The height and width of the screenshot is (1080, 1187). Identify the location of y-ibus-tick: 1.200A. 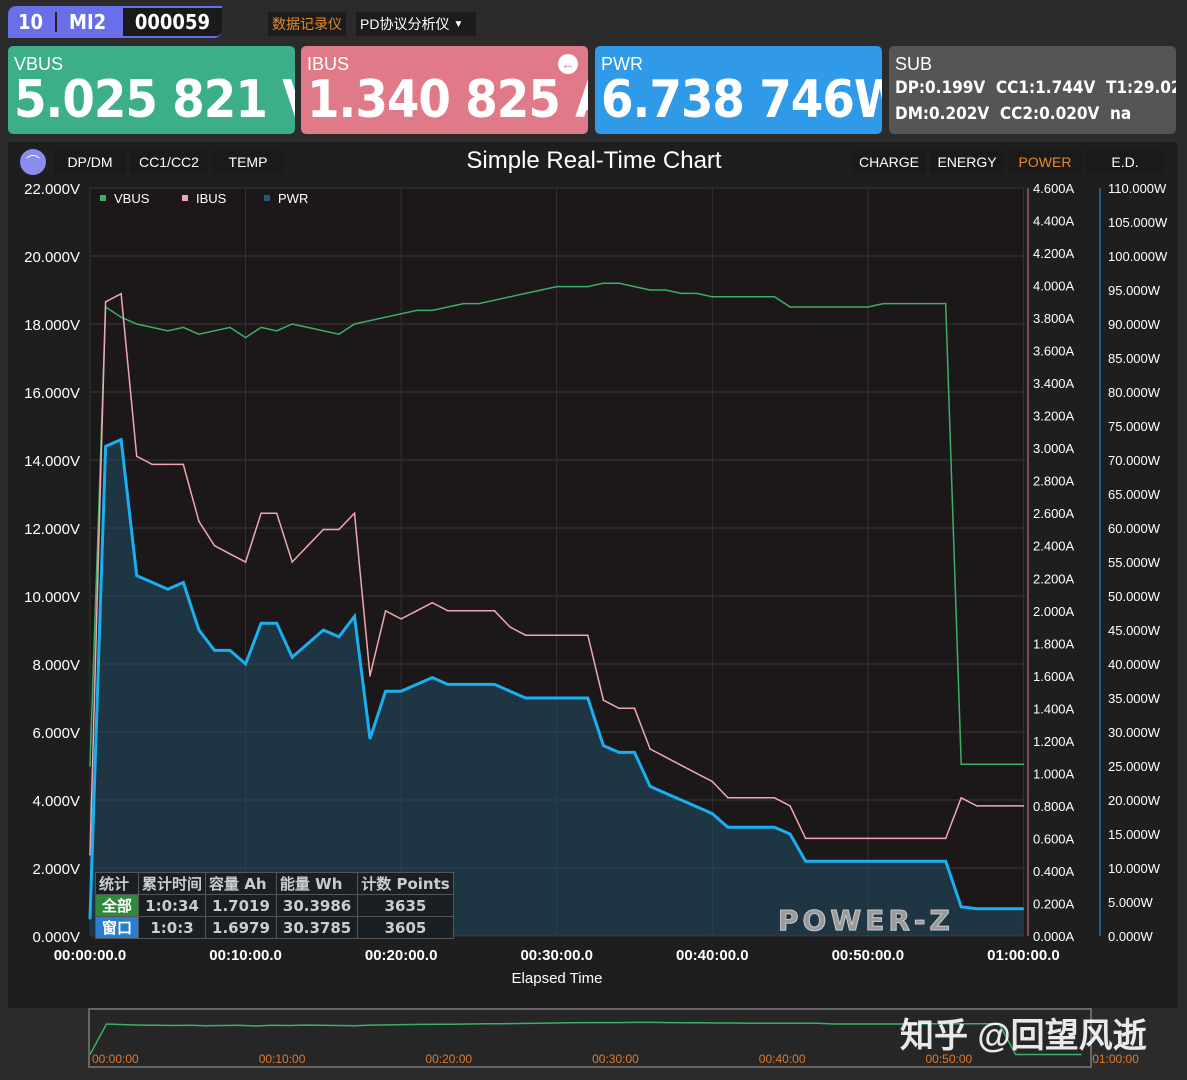
(1054, 741).